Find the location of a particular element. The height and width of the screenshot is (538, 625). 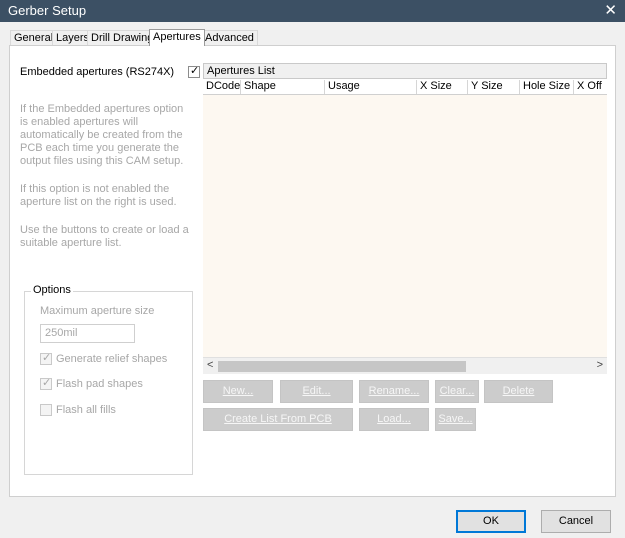

flash-pad-checkbox: ✓ is located at coordinates (46, 383).